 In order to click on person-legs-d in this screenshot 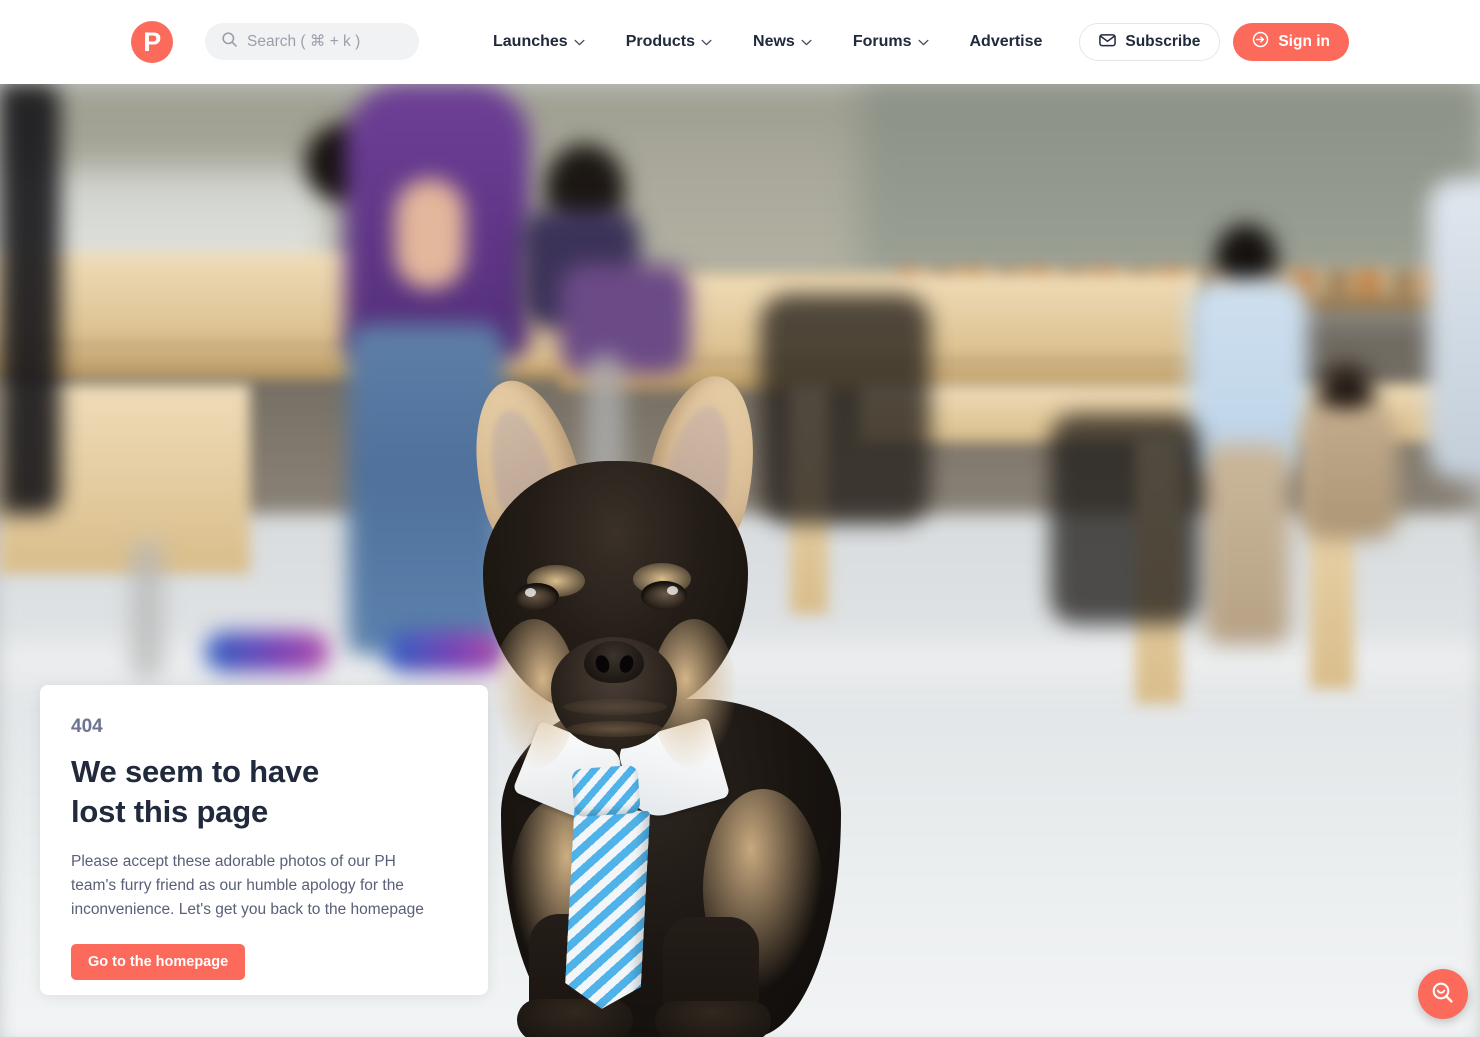, I will do `click(1247, 544)`.